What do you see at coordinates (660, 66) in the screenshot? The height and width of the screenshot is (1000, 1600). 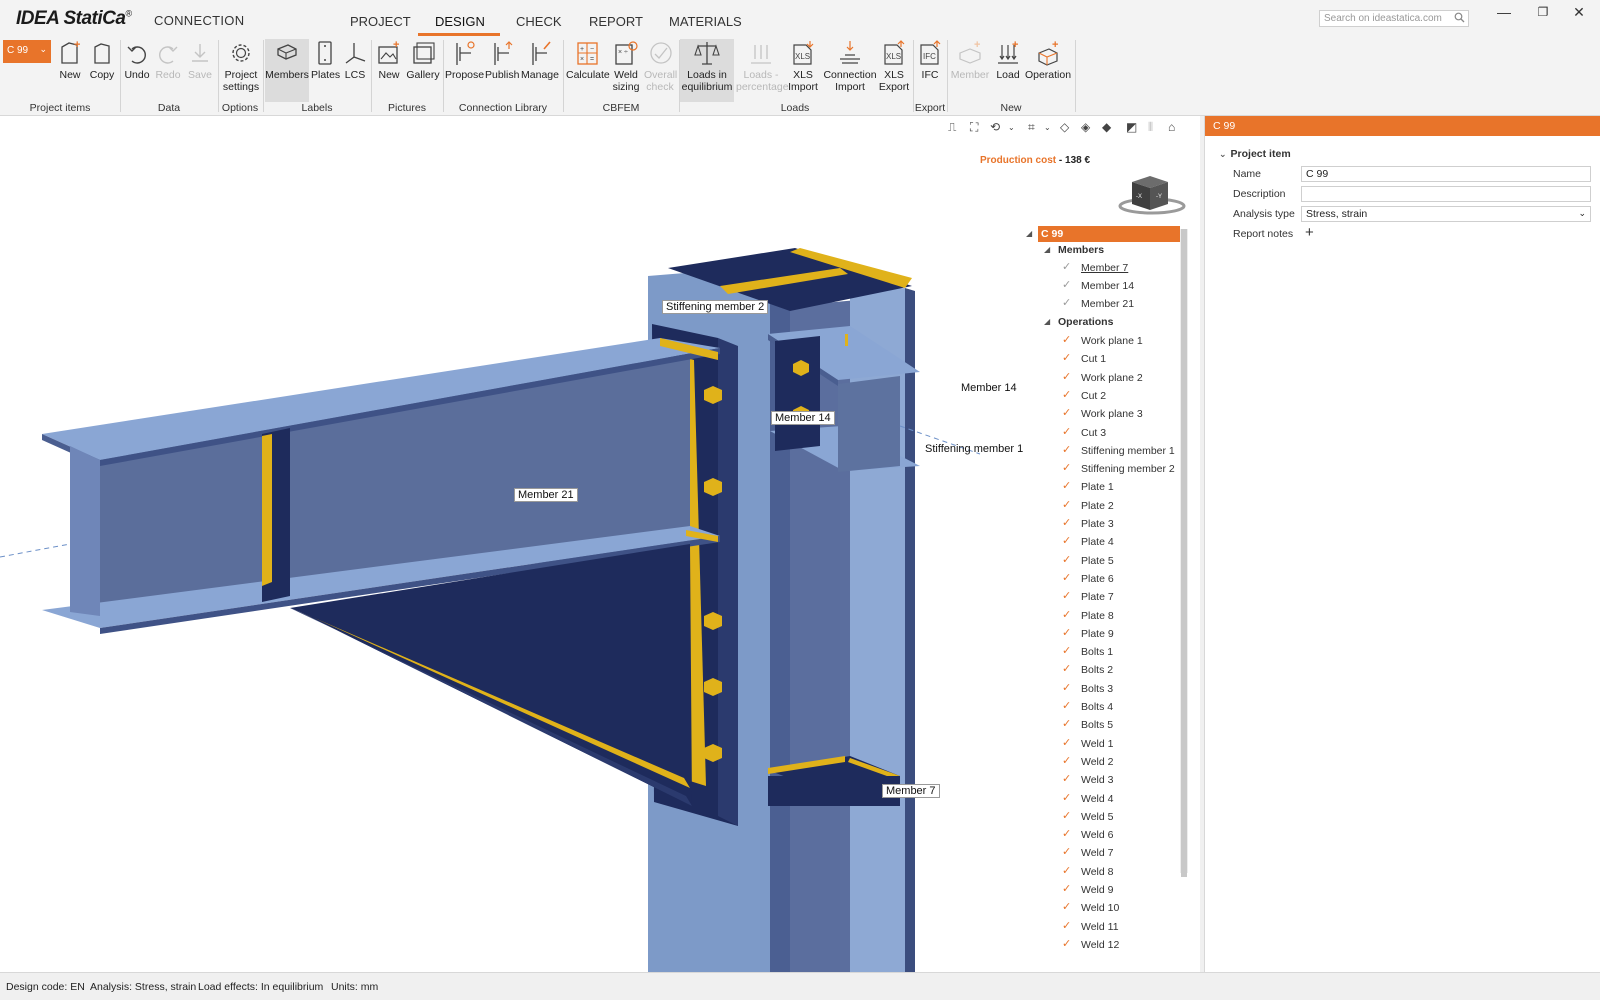 I see `overall-check-button: Overall check` at bounding box center [660, 66].